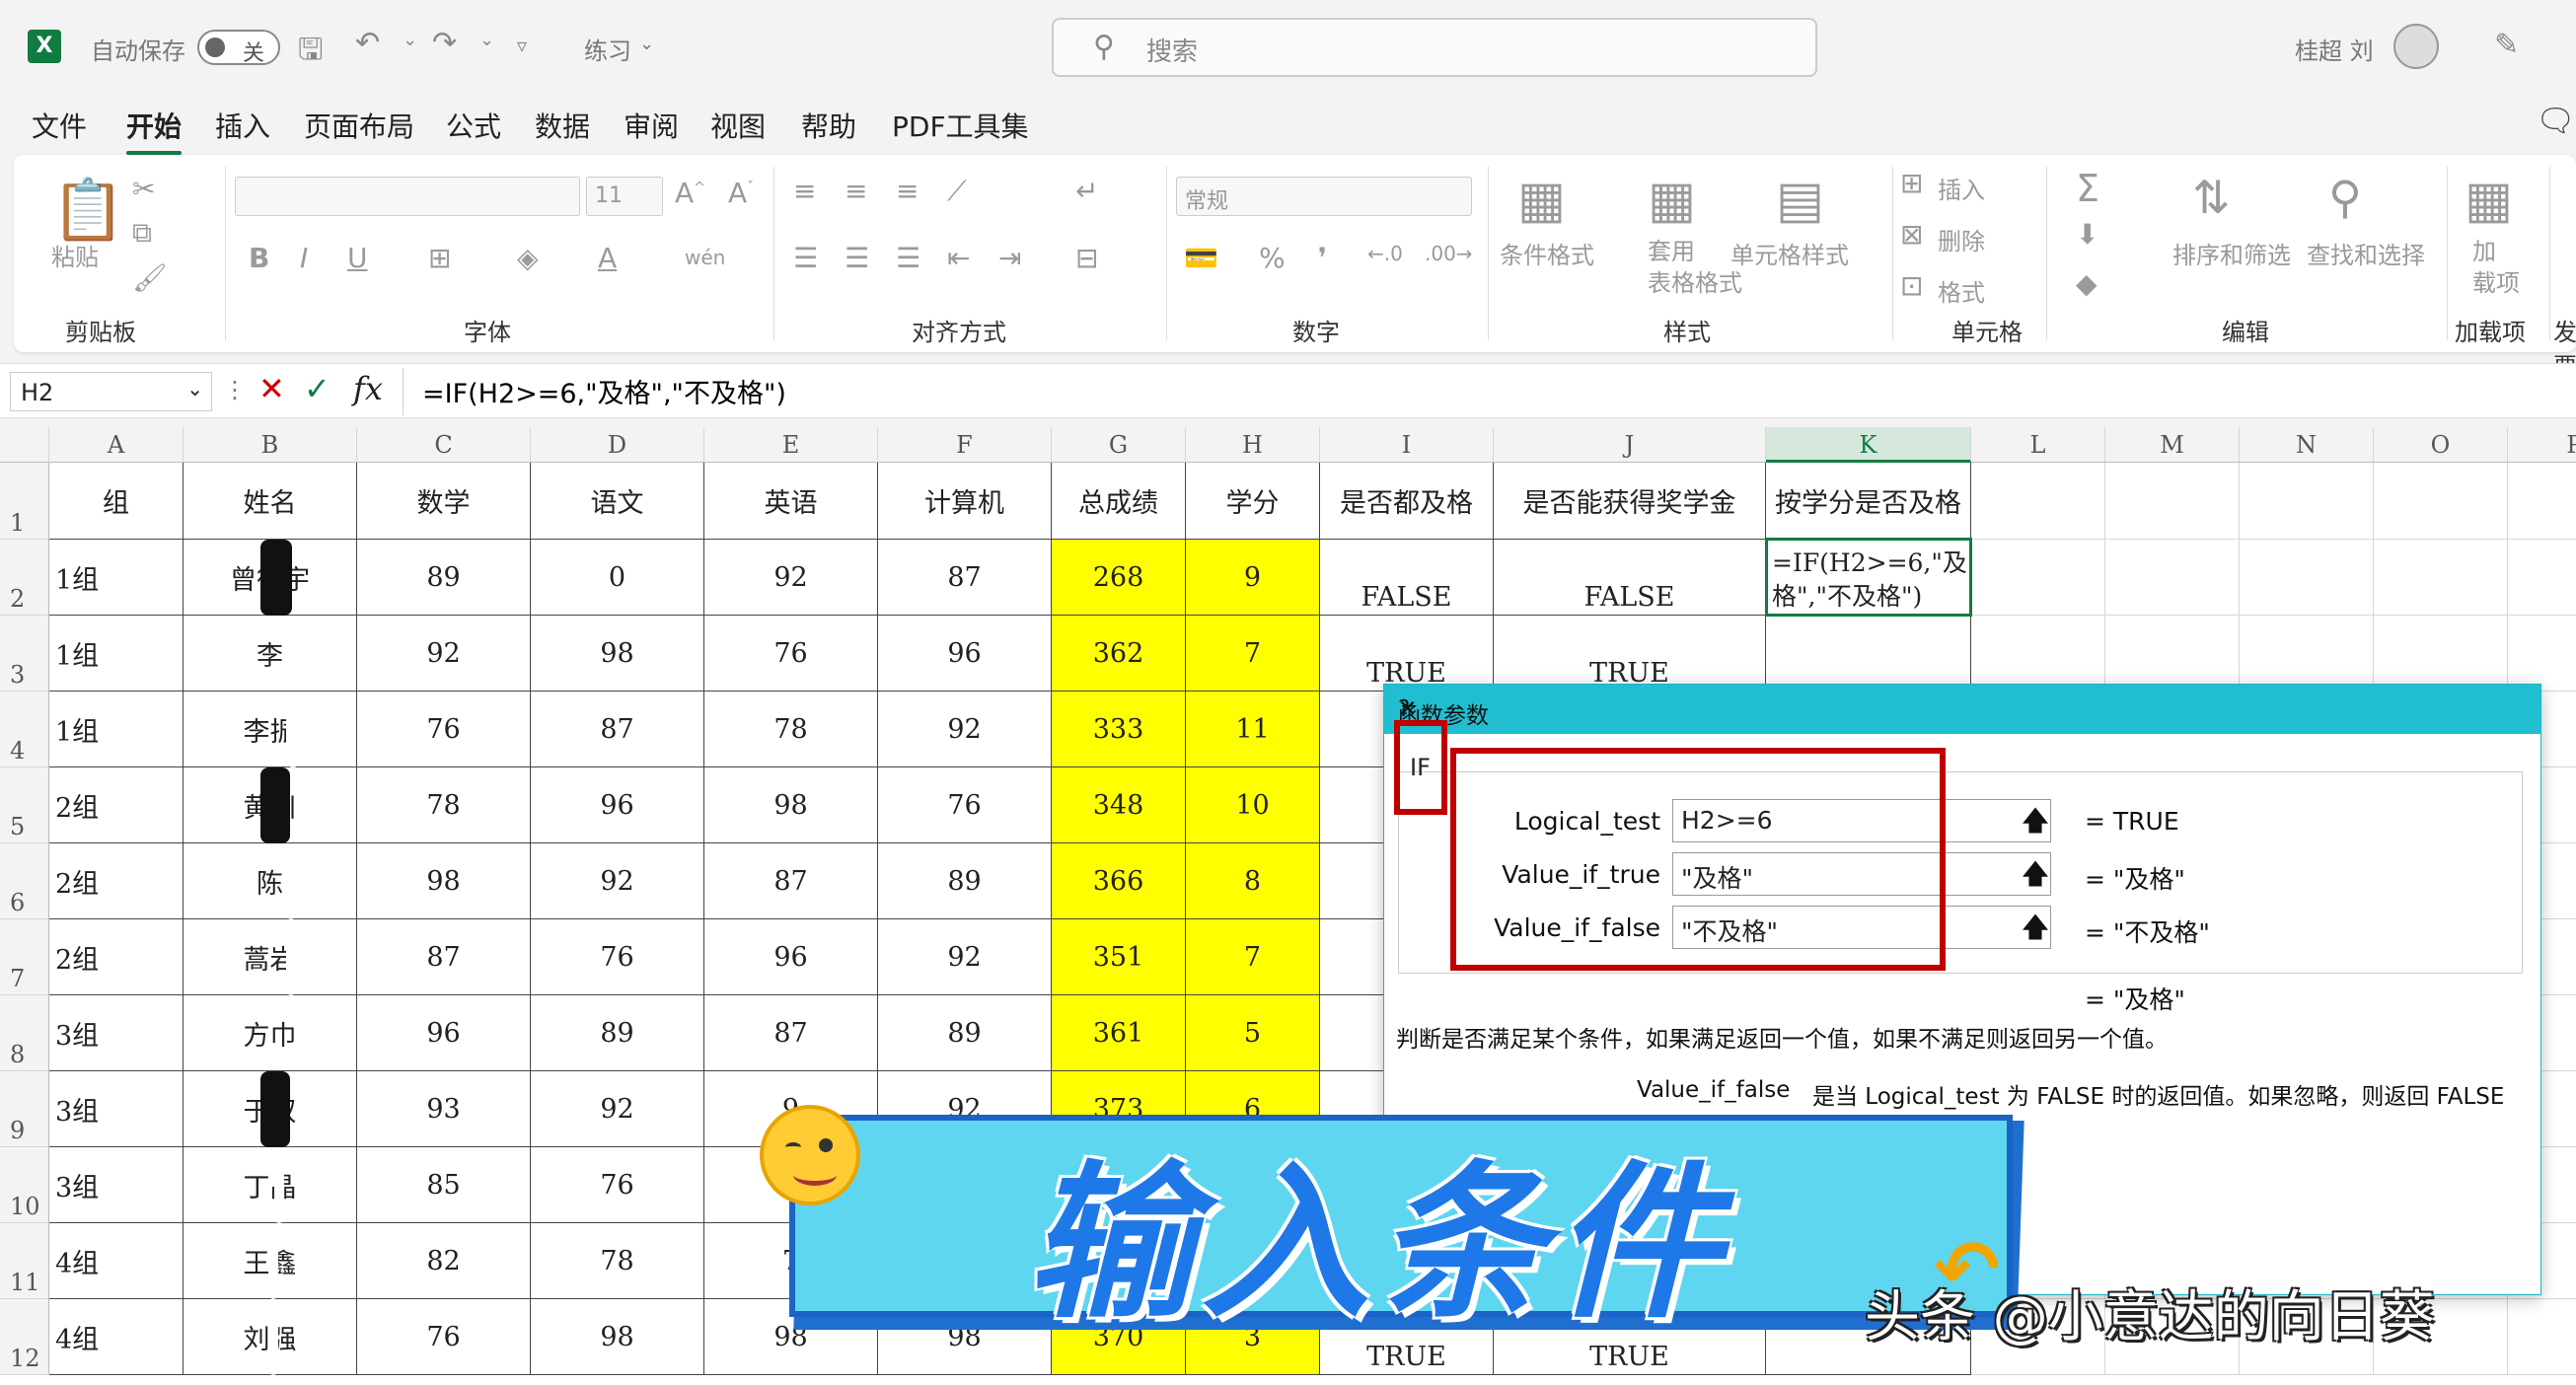 Image resolution: width=2576 pixels, height=1385 pixels. What do you see at coordinates (270, 1185) in the screenshot?
I see `table-cell: 丁晶` at bounding box center [270, 1185].